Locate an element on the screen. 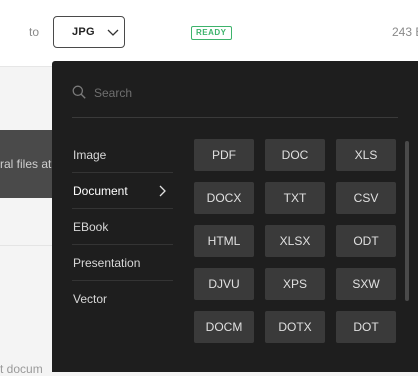 This screenshot has width=418, height=376. category-label: Image is located at coordinates (90, 155).